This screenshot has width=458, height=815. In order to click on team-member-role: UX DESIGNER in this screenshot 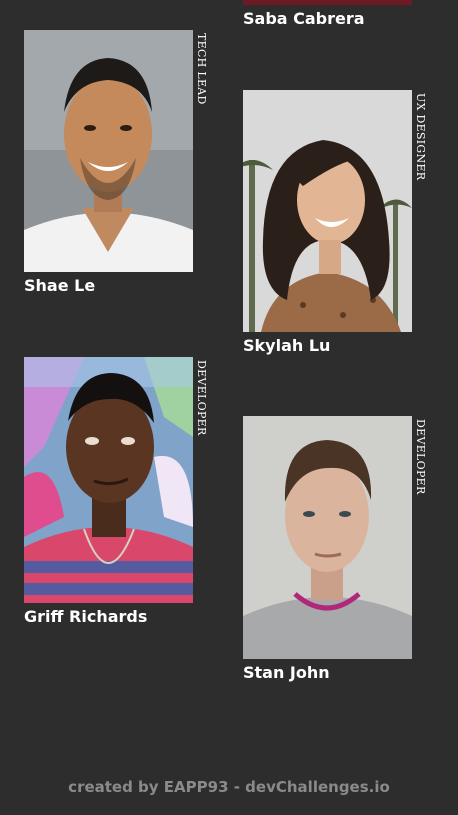, I will do `click(420, 137)`.